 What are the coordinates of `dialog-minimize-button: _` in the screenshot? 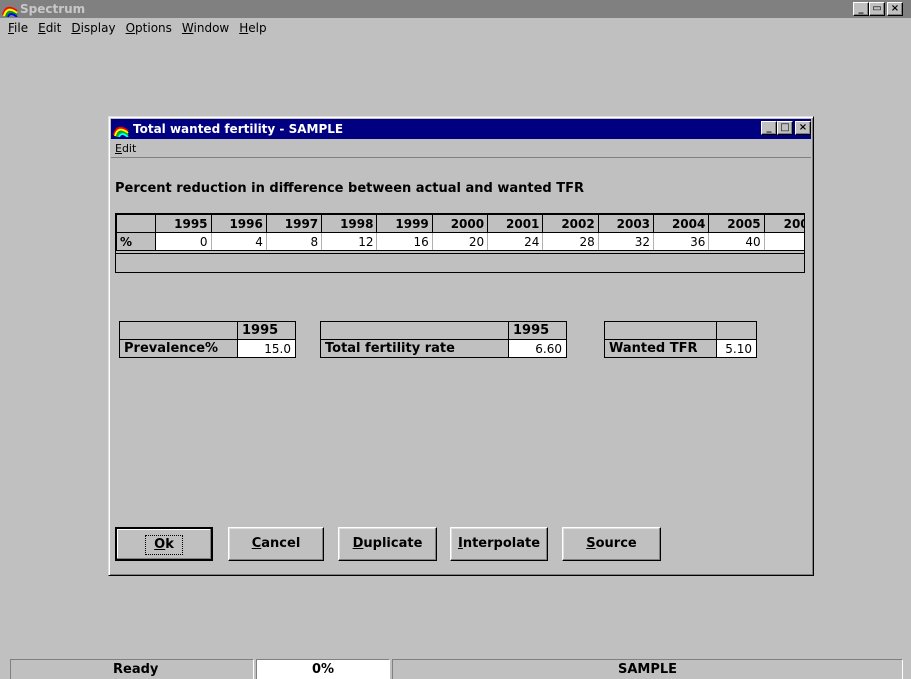 It's located at (769, 128).